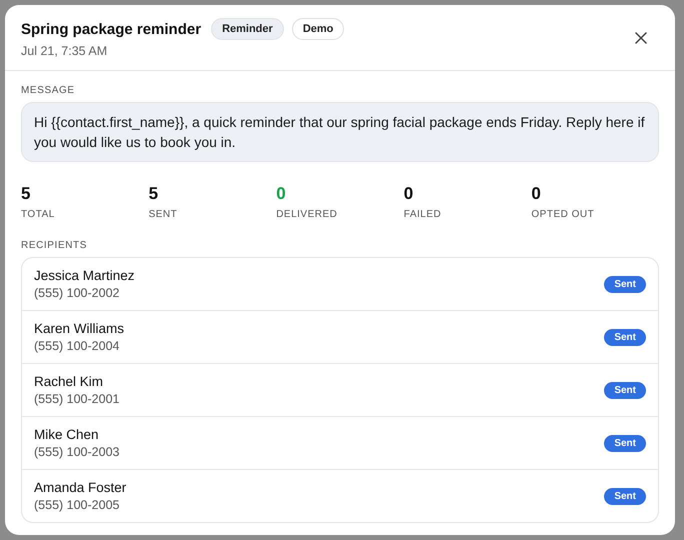 The height and width of the screenshot is (540, 684). I want to click on tag: Demo, so click(318, 29).